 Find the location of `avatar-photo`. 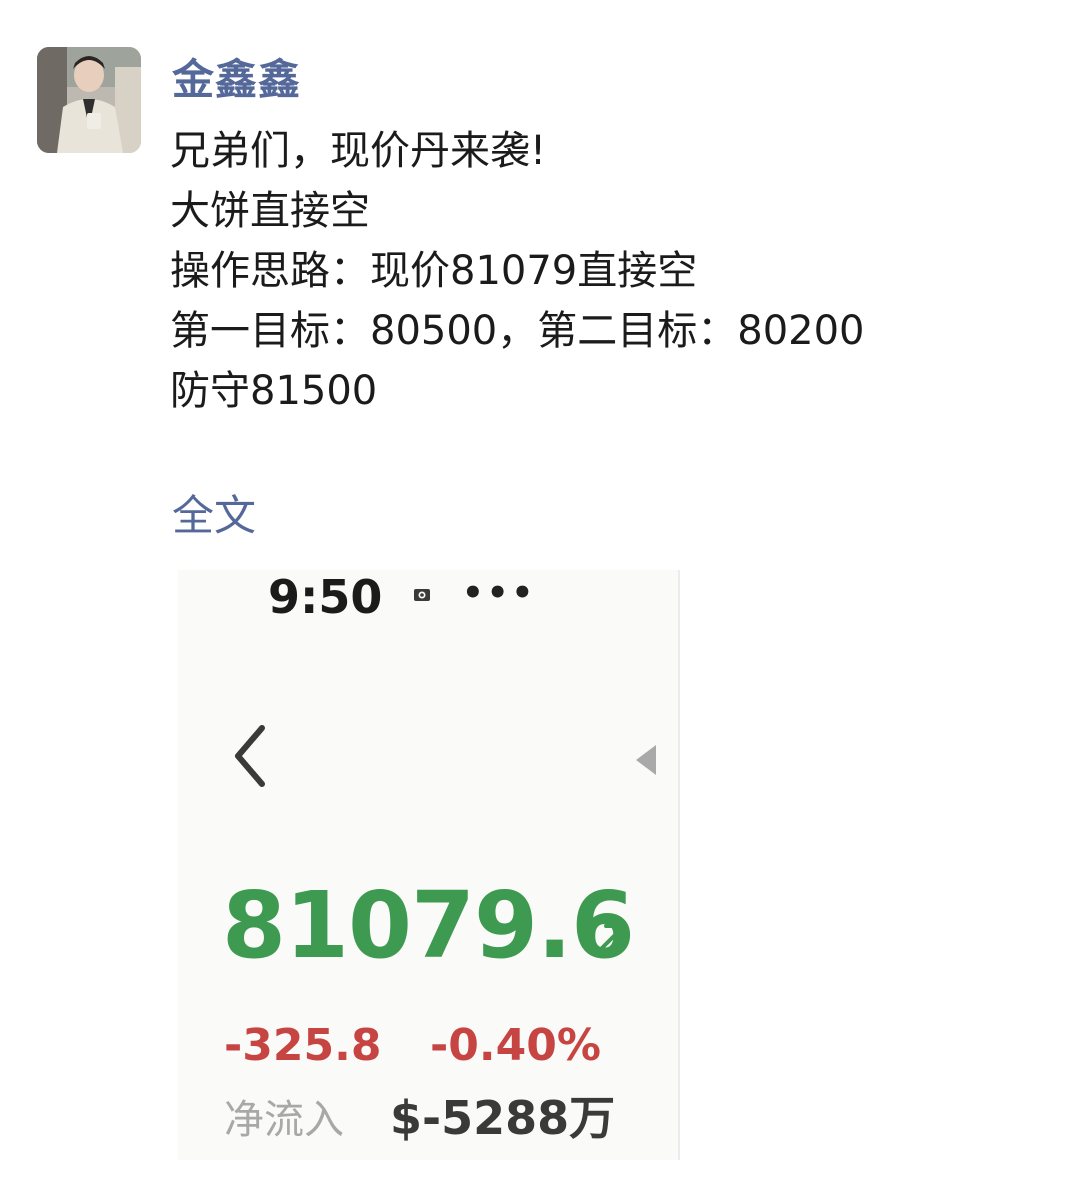

avatar-photo is located at coordinates (89, 100).